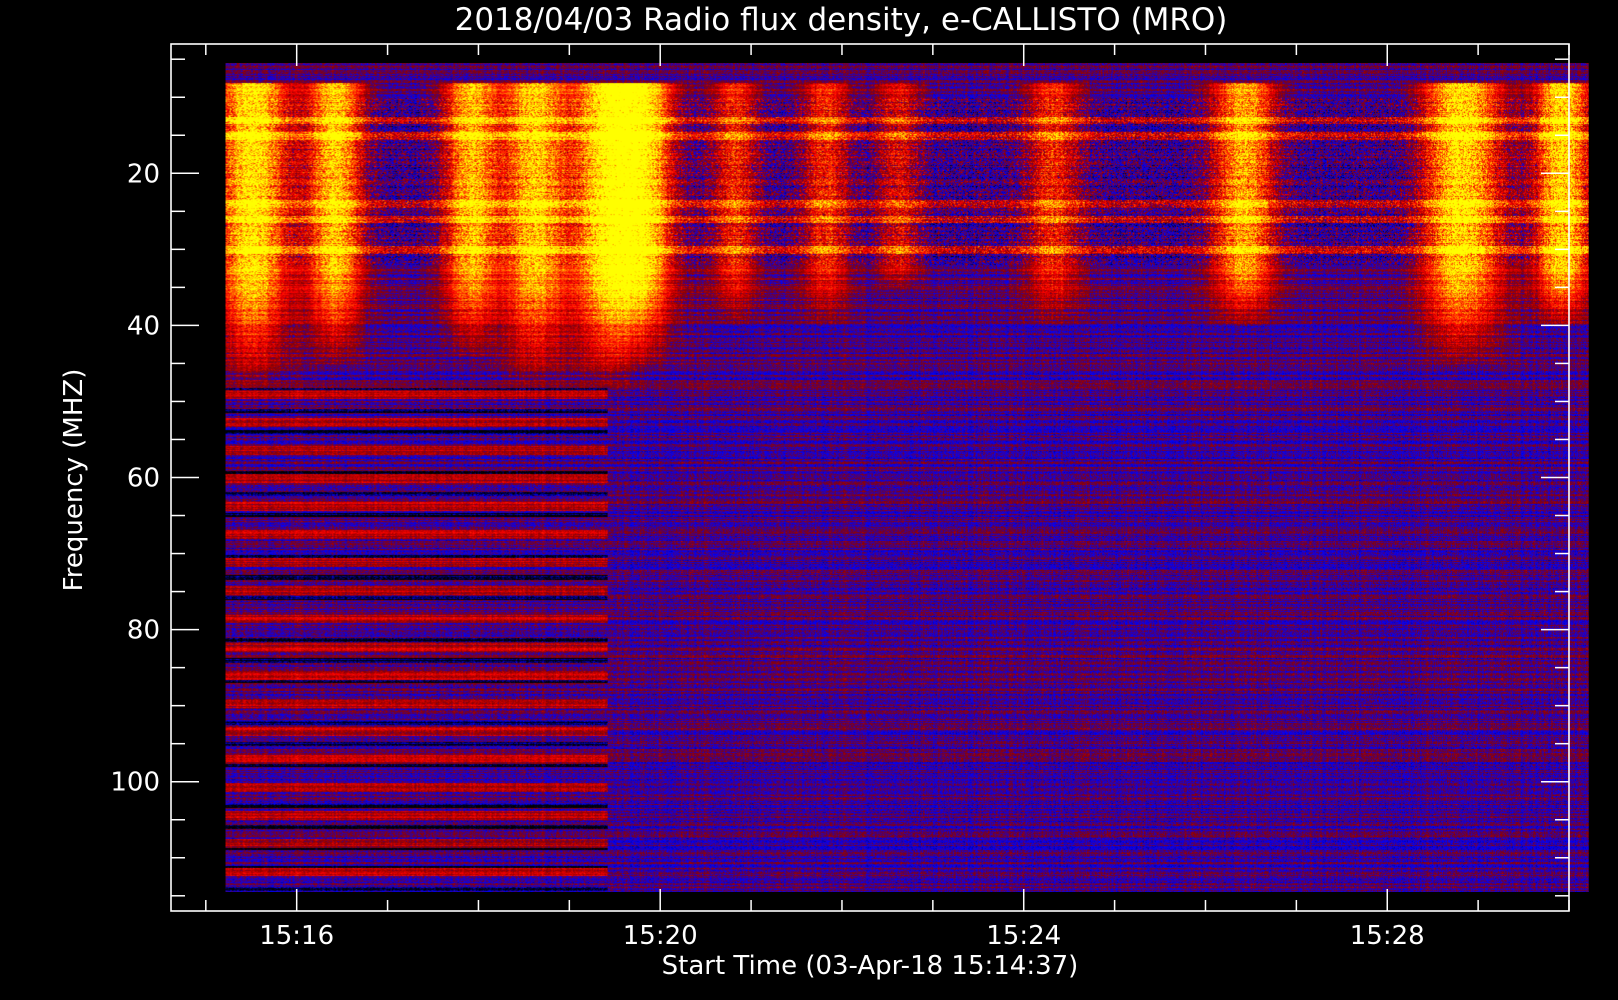 Image resolution: width=1618 pixels, height=1000 pixels. I want to click on x-tick-label: 15:20, so click(660, 936).